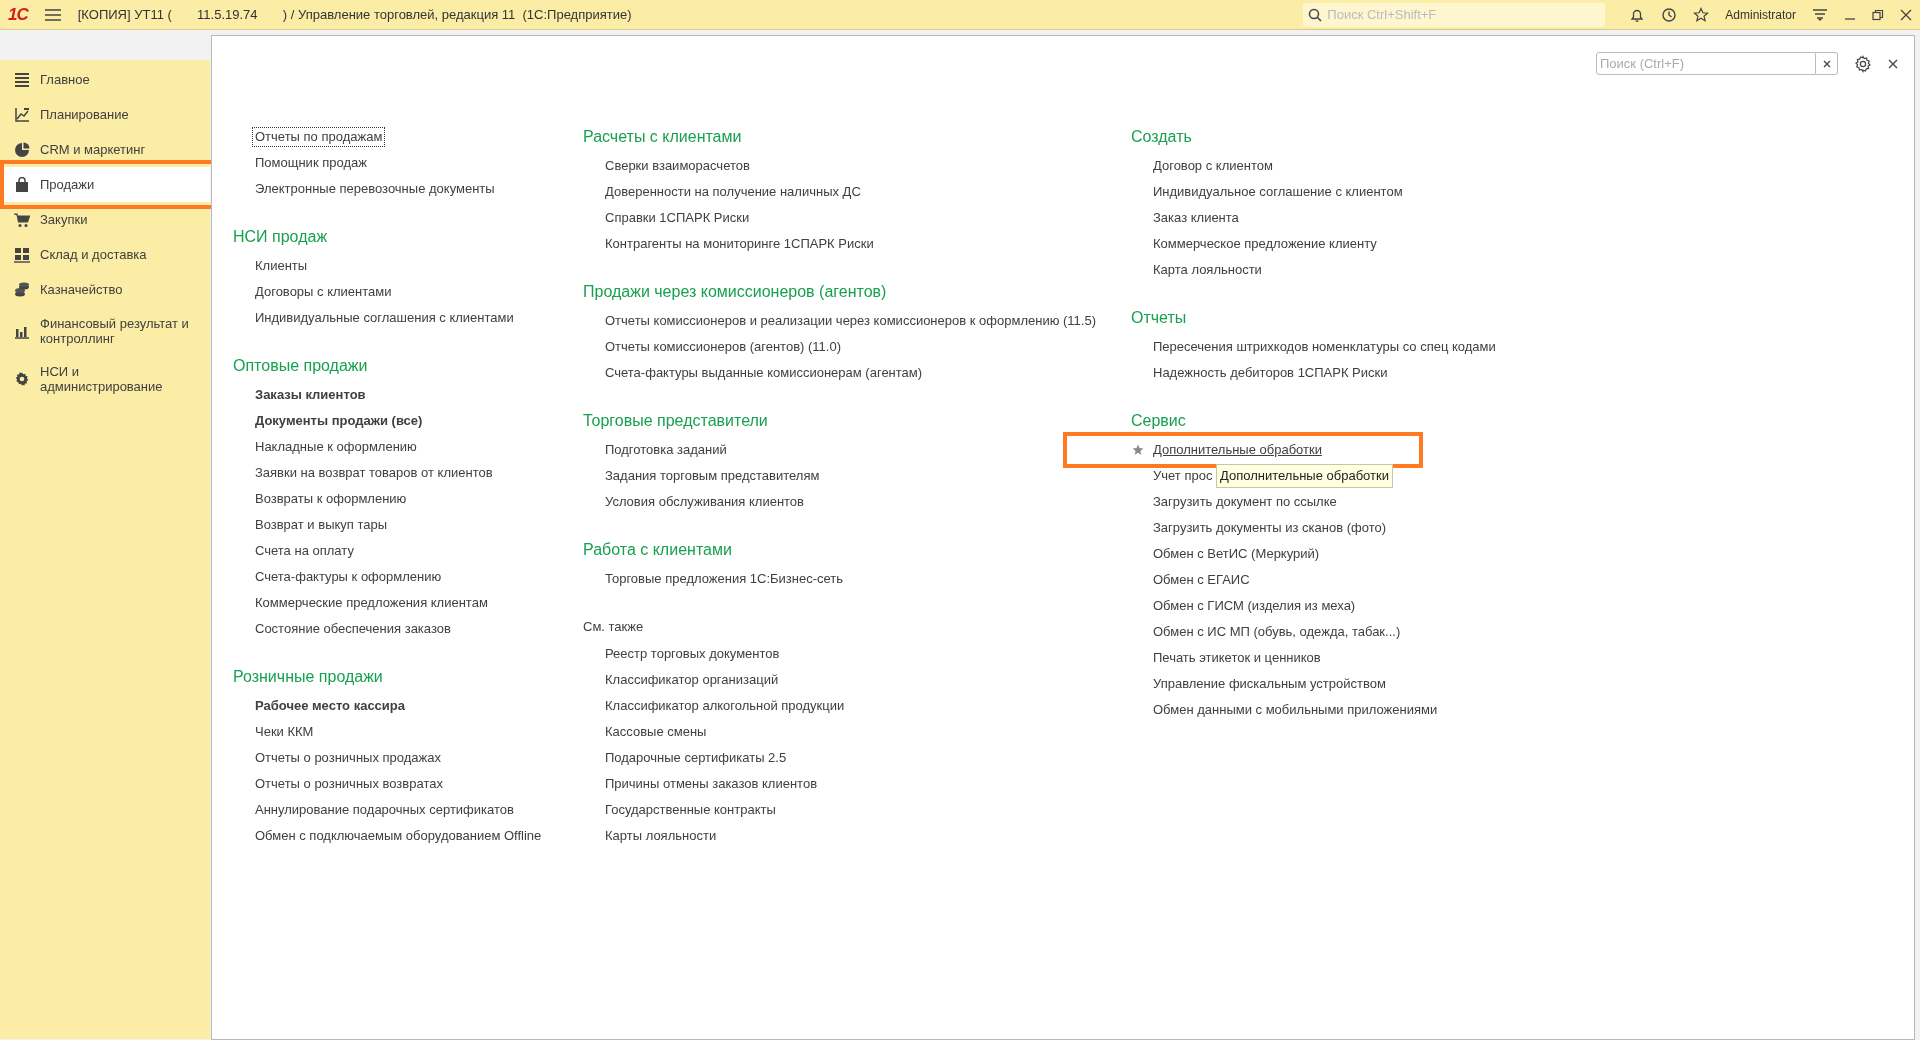 The height and width of the screenshot is (1040, 1920). Describe the element at coordinates (850, 321) in the screenshot. I see `menu-link: Отчеты комиссионеров и реализации через комиссионеров к оформлению (11.5)` at that location.